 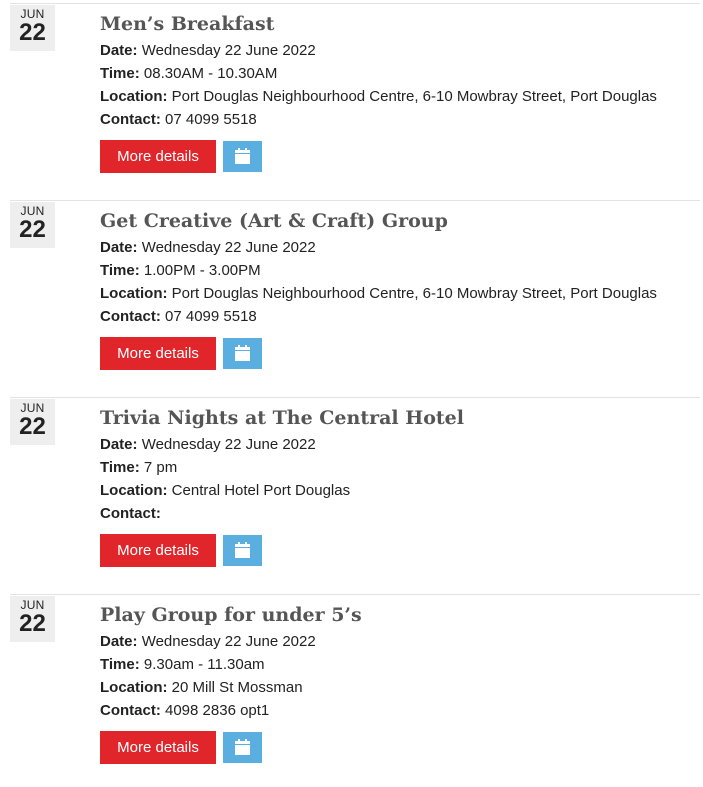 I want to click on time-value: 1.00PM - 3.00PM, so click(x=202, y=270).